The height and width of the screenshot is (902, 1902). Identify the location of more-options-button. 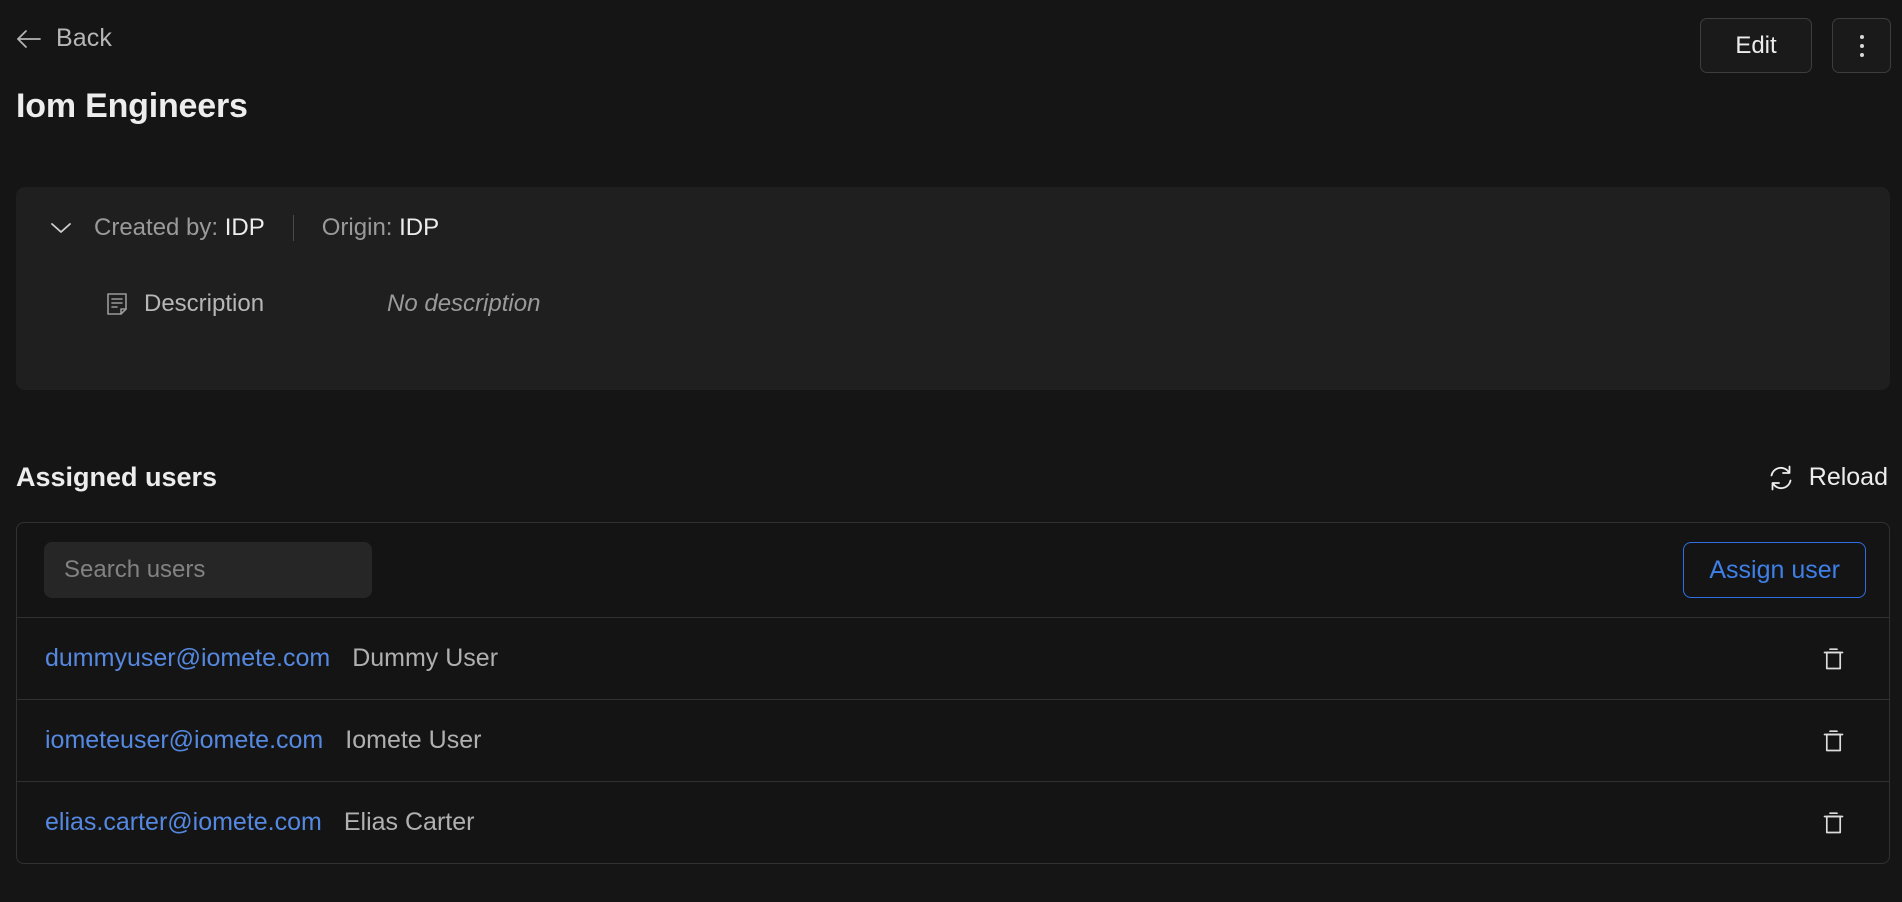
(1861, 45).